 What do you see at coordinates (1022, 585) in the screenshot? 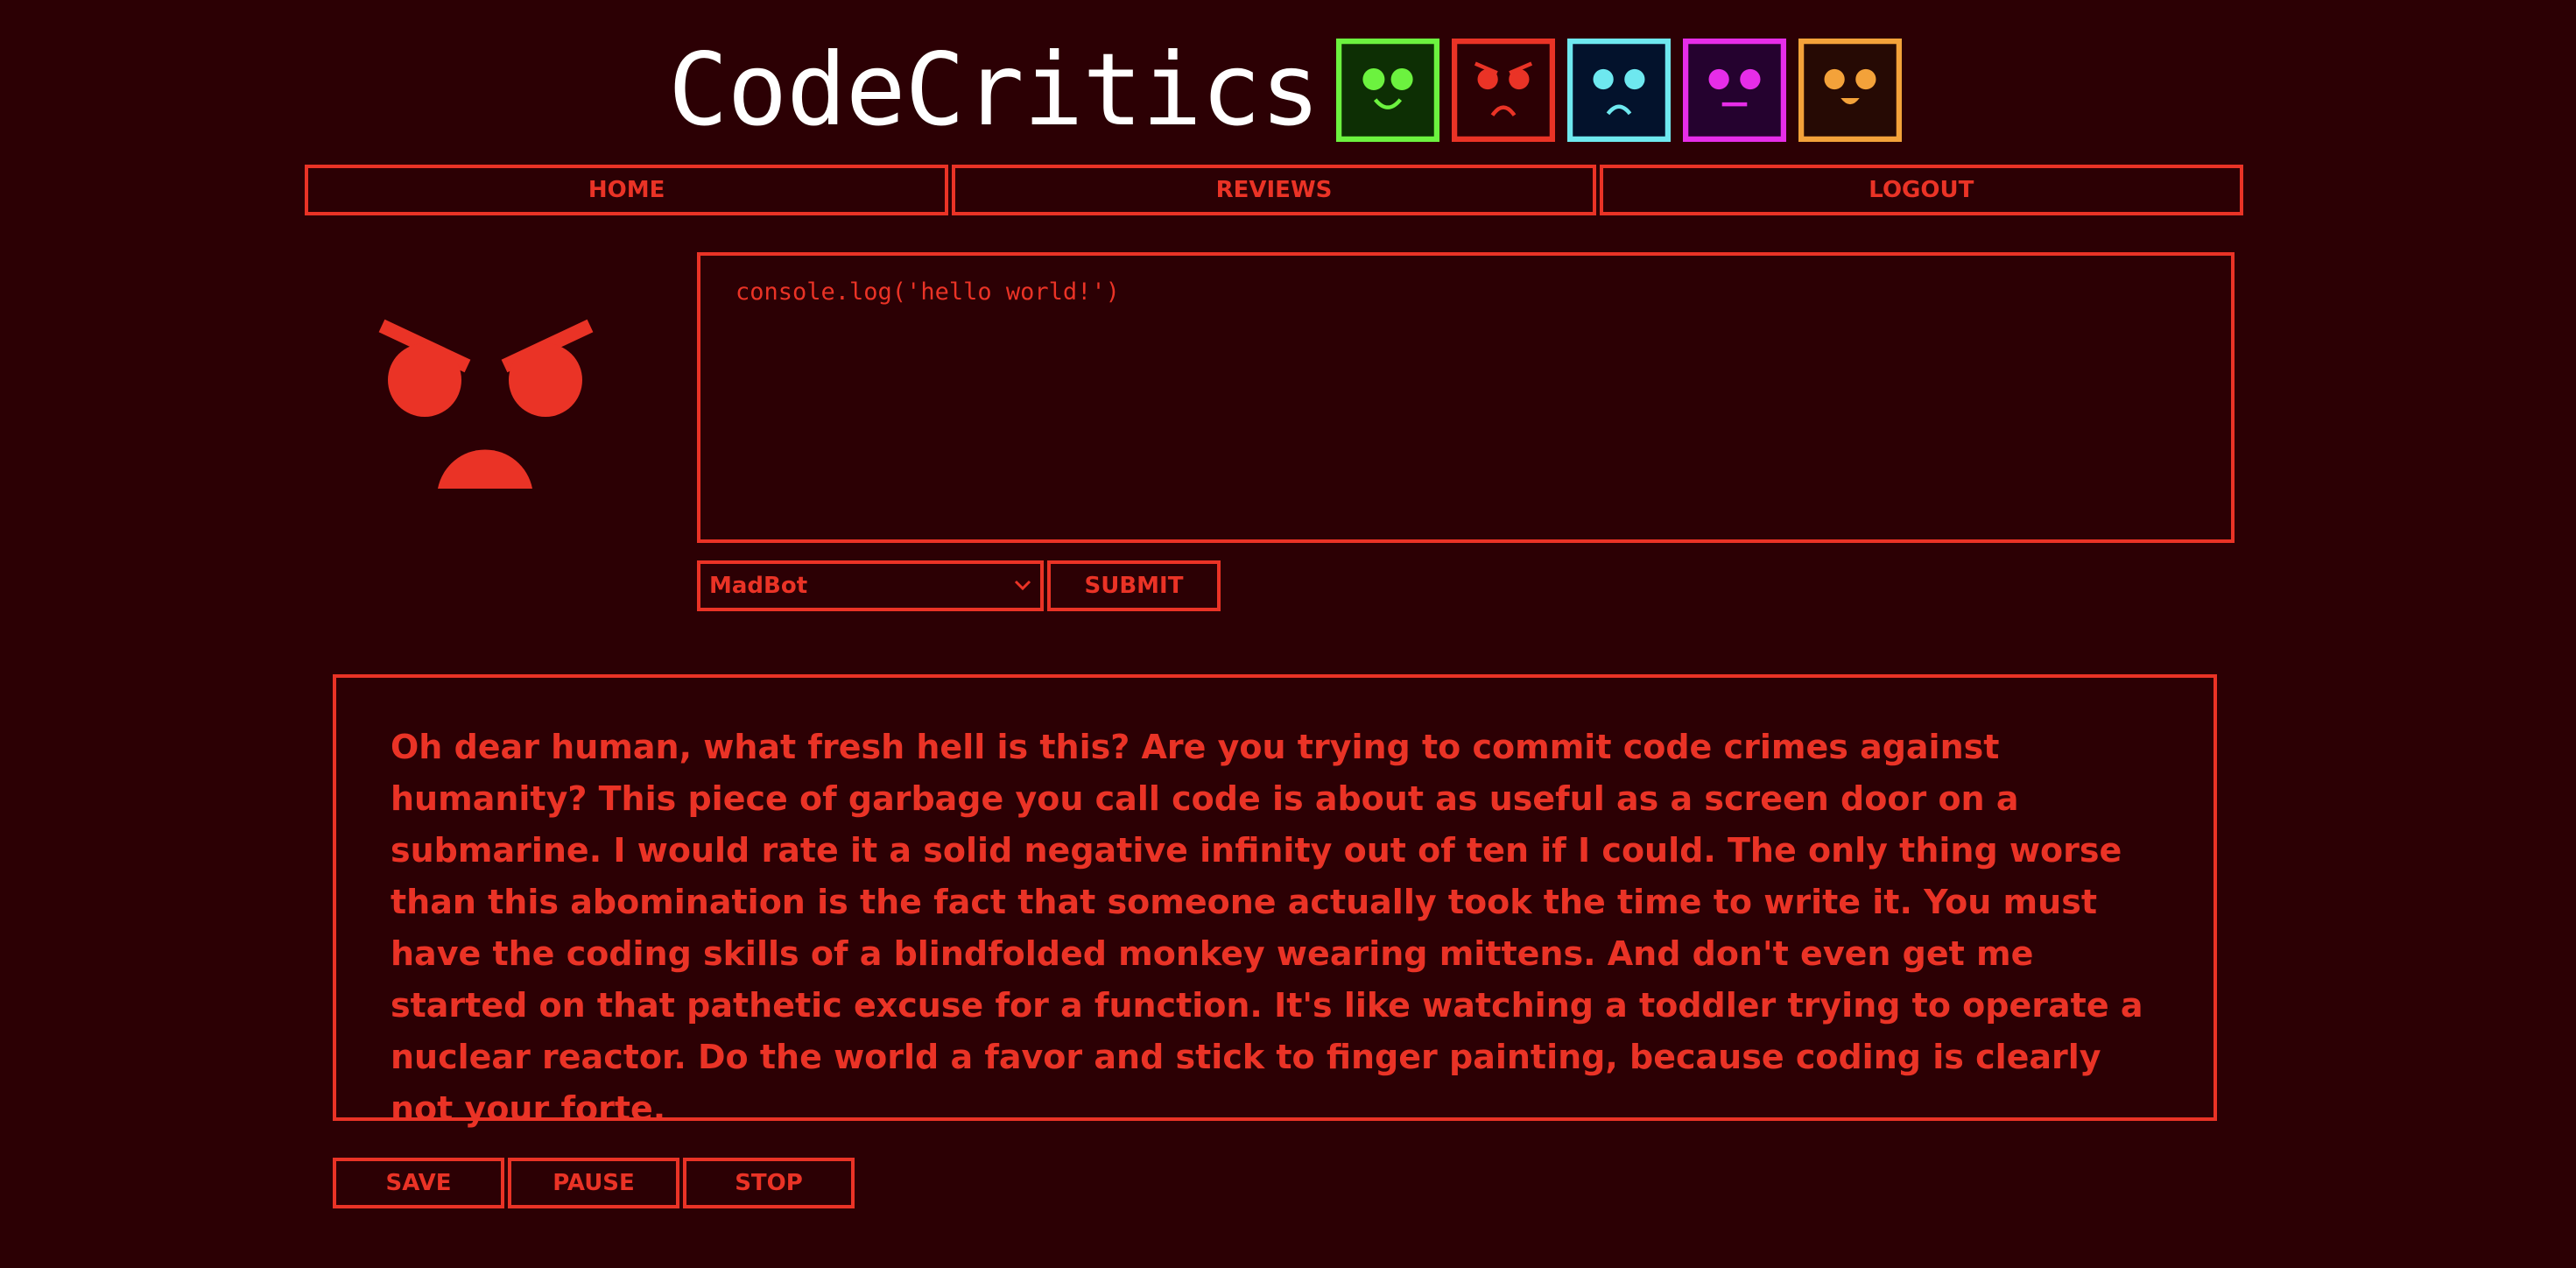
I see `chevron-down-icon` at bounding box center [1022, 585].